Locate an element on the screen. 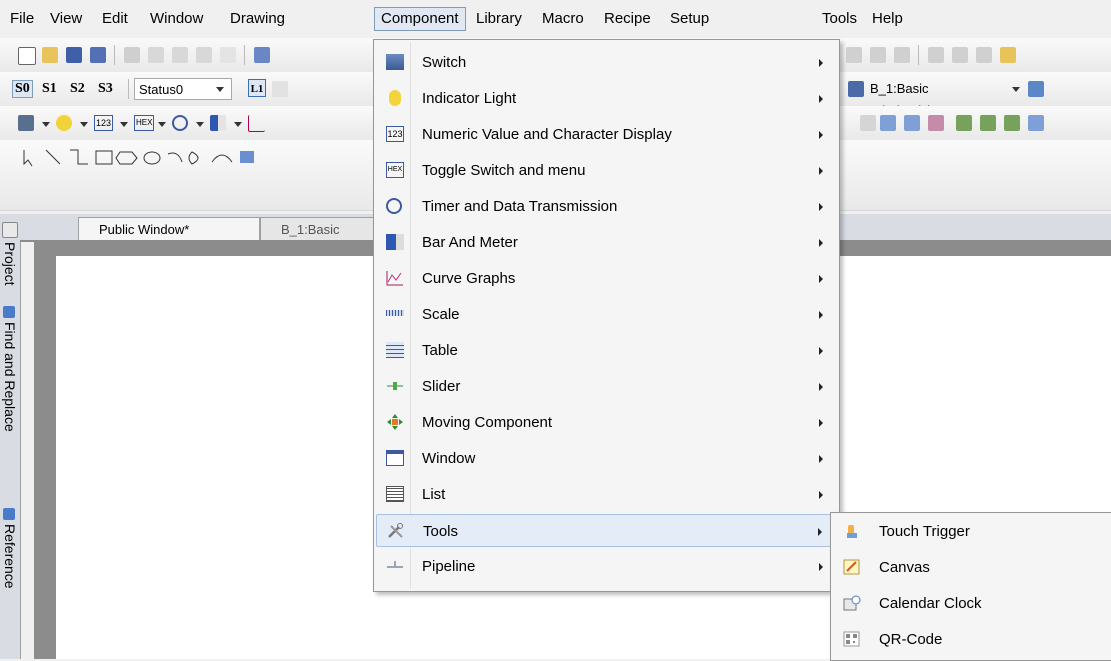 The image size is (1111, 661). macro-icon is located at coordinates (868, 123).